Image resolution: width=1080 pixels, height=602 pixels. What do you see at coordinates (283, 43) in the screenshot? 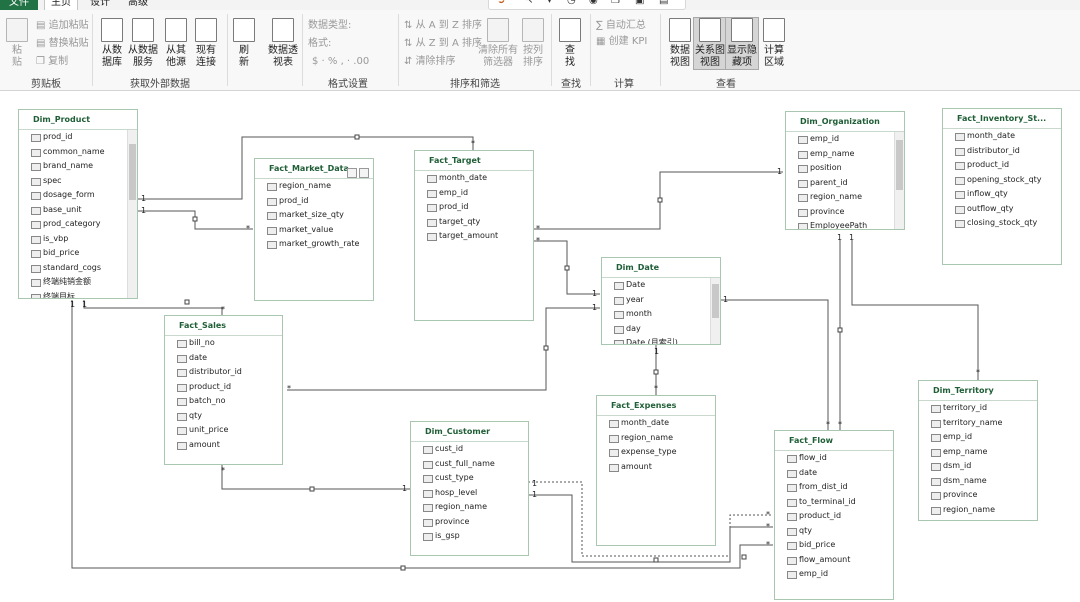
I see `pivot-table-button: 数据透 视表` at bounding box center [283, 43].